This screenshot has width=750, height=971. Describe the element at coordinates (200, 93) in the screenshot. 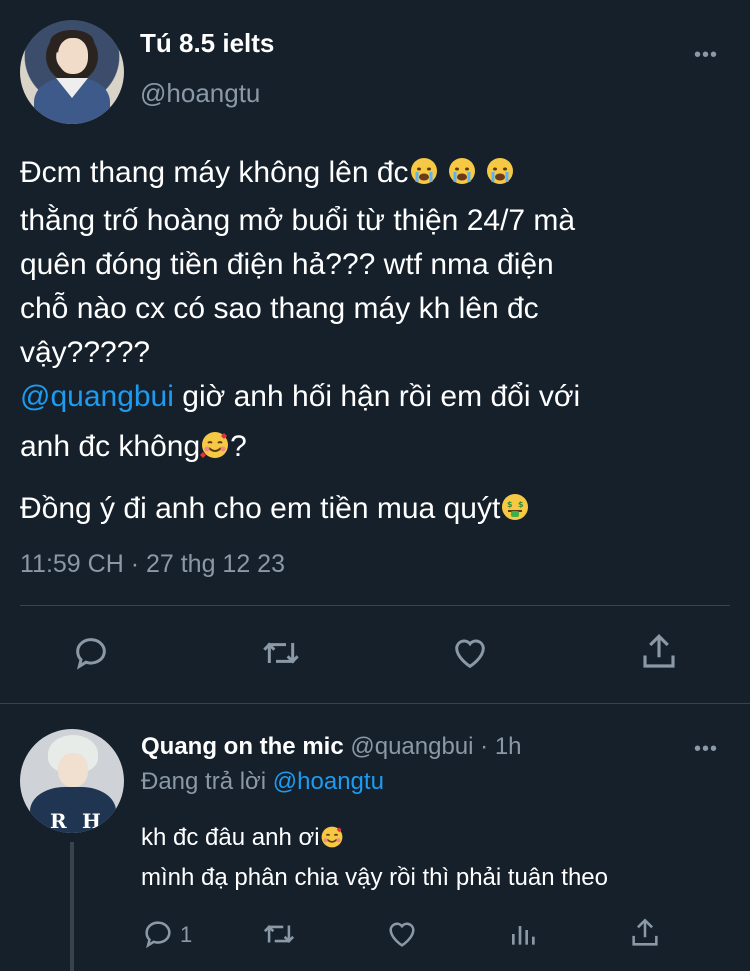

I see `author-handle: @hoangtu` at that location.